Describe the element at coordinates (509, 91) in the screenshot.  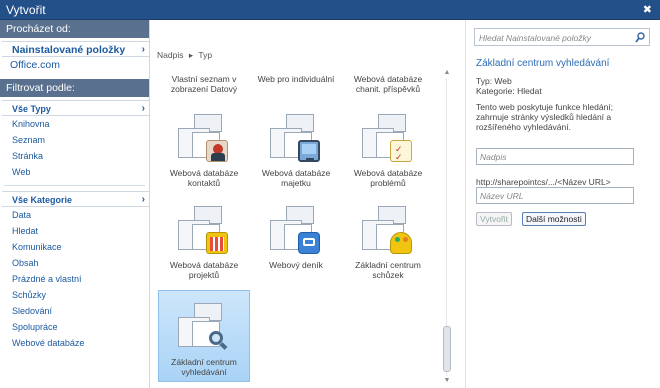
I see `template-category: Kategorie: Hledat` at that location.